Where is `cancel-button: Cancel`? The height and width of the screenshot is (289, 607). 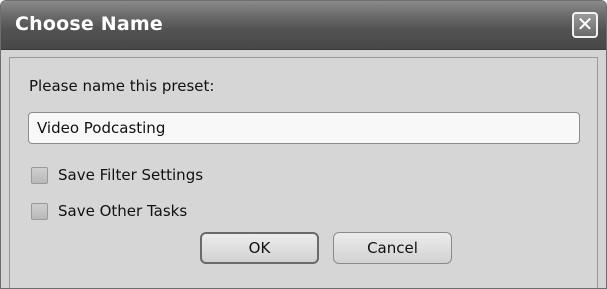
cancel-button: Cancel is located at coordinates (392, 248).